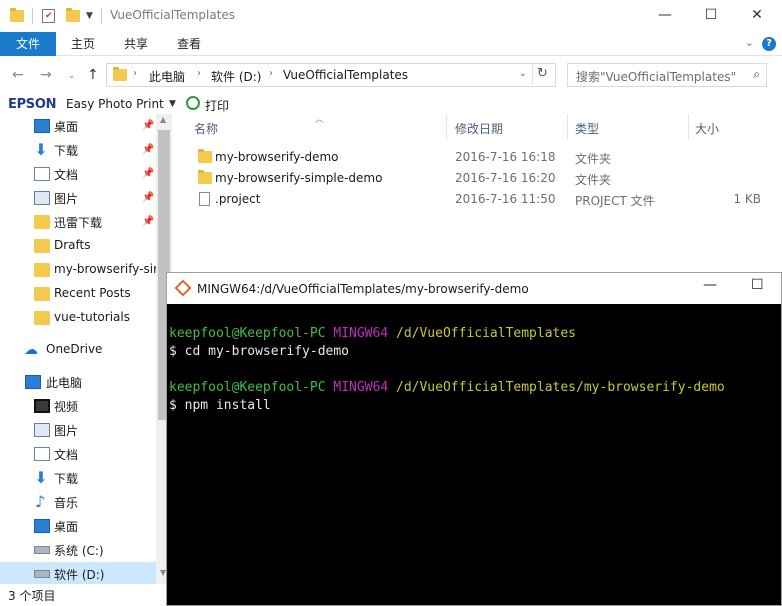  What do you see at coordinates (79, 270) in the screenshot?
I see `sidebar-item-my-browserify: my-browserify-sir` at bounding box center [79, 270].